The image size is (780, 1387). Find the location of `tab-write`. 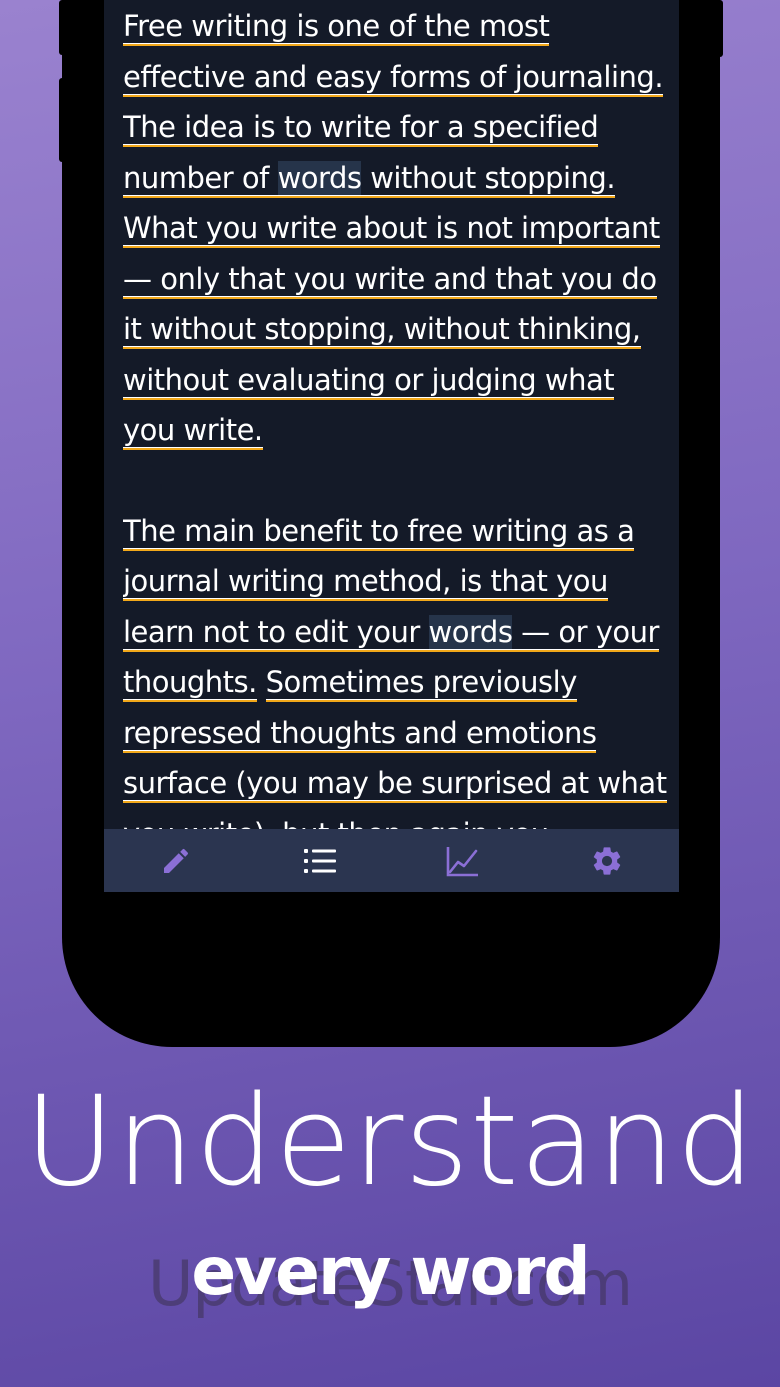

tab-write is located at coordinates (176, 860).